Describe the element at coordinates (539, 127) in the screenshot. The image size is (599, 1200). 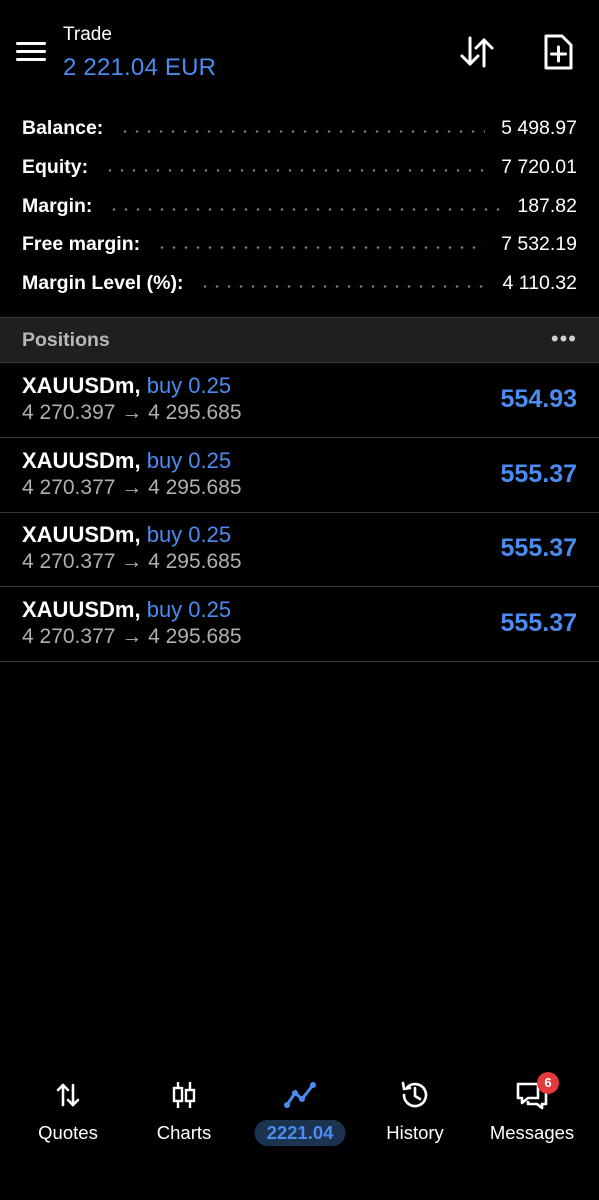
I see `balance-value: 5 498.97` at that location.